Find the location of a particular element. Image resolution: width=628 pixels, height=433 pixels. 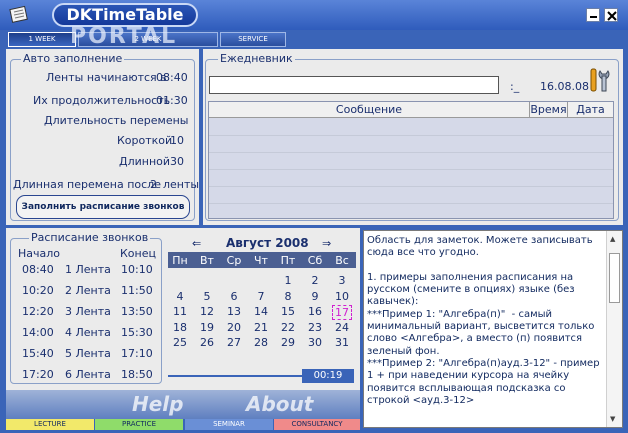

bell-end: 17:10 is located at coordinates (137, 353).